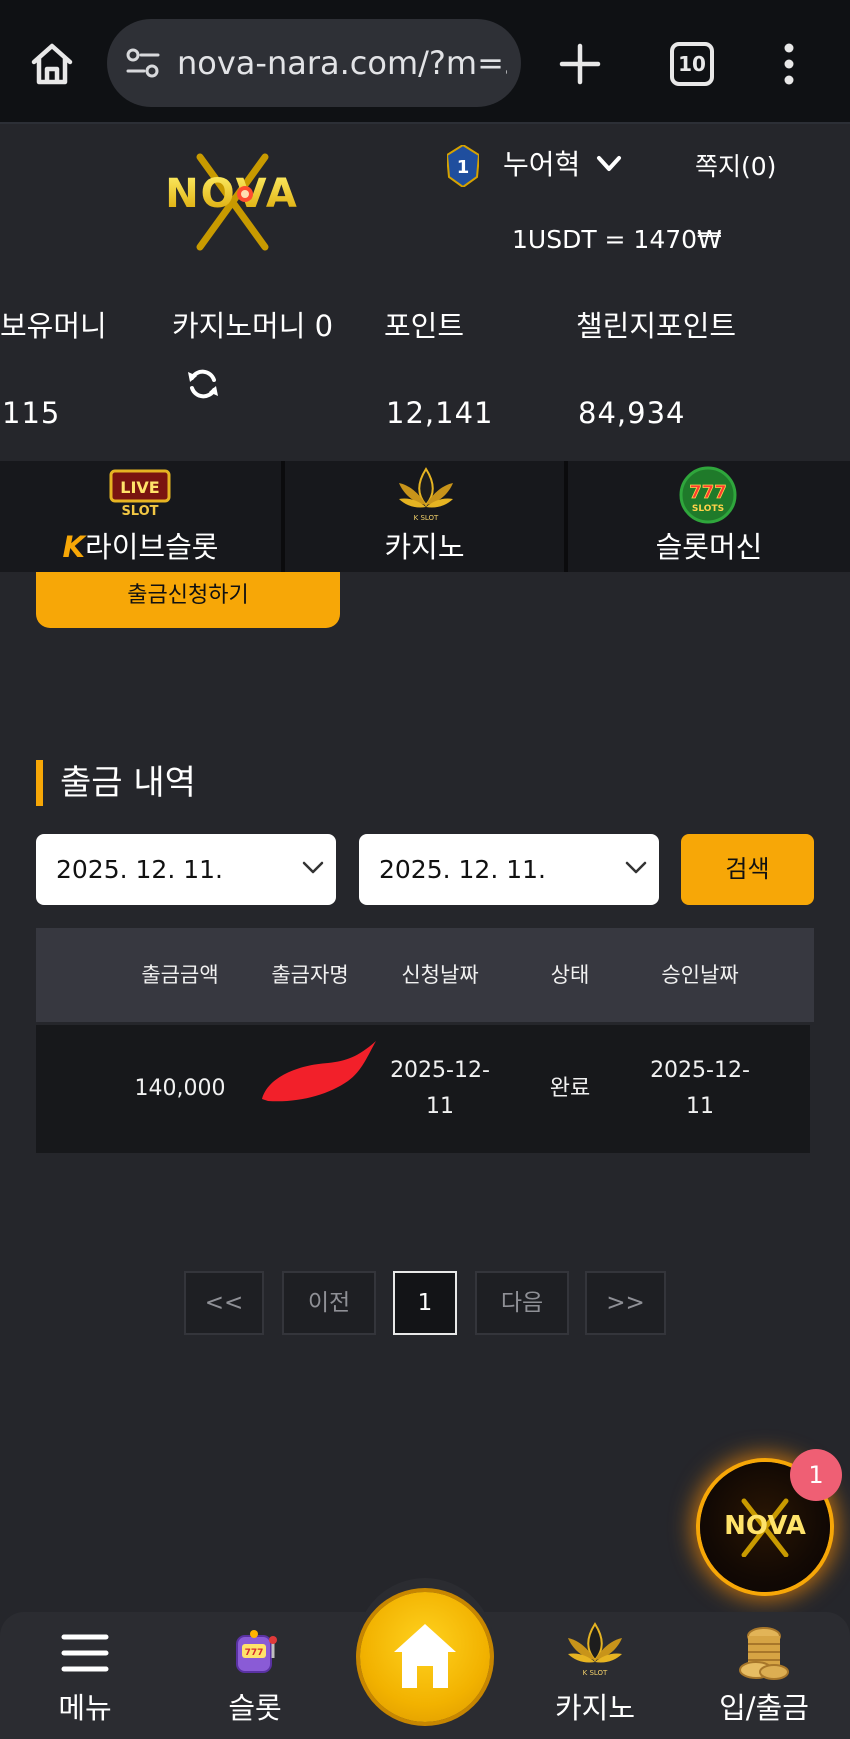  Describe the element at coordinates (319, 1071) in the screenshot. I see `redaction-scribble` at that location.